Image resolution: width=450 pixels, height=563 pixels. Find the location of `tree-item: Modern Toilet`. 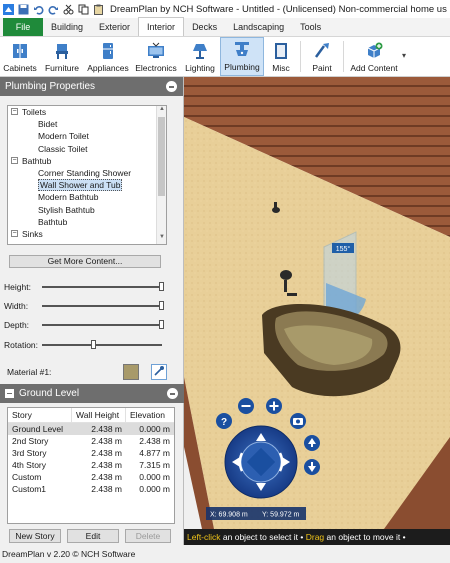

tree-item: Modern Toilet is located at coordinates (87, 136).